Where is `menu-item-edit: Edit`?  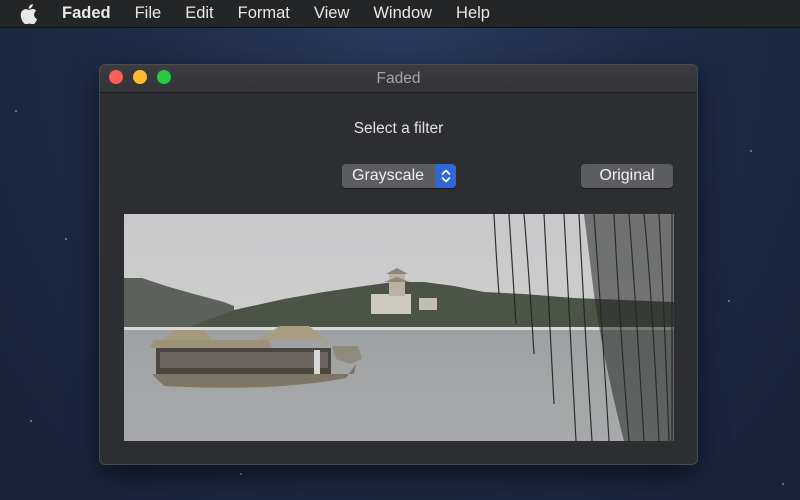
menu-item-edit: Edit is located at coordinates (199, 13).